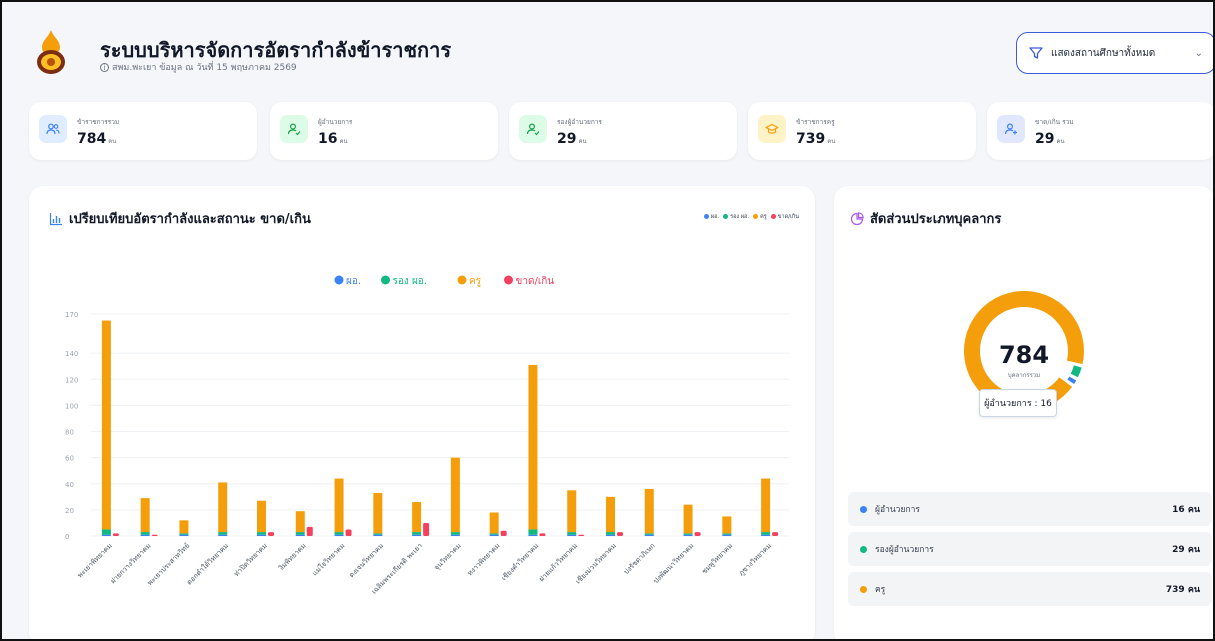 This screenshot has height=641, width=1215. I want to click on y-tick-label: 40, so click(69, 485).